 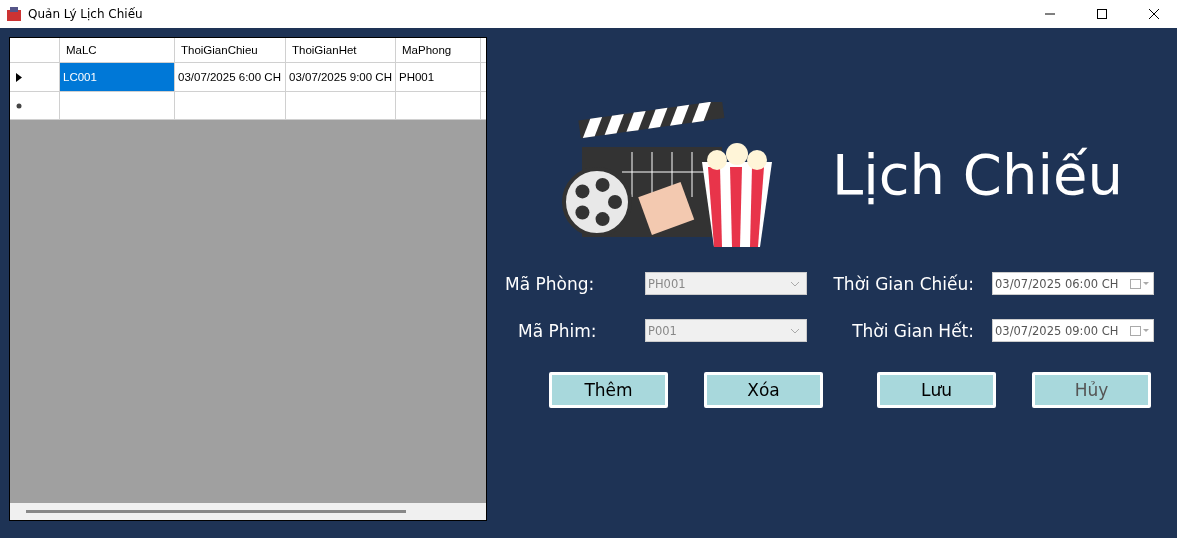 What do you see at coordinates (1102, 14) in the screenshot?
I see `maximize-icon` at bounding box center [1102, 14].